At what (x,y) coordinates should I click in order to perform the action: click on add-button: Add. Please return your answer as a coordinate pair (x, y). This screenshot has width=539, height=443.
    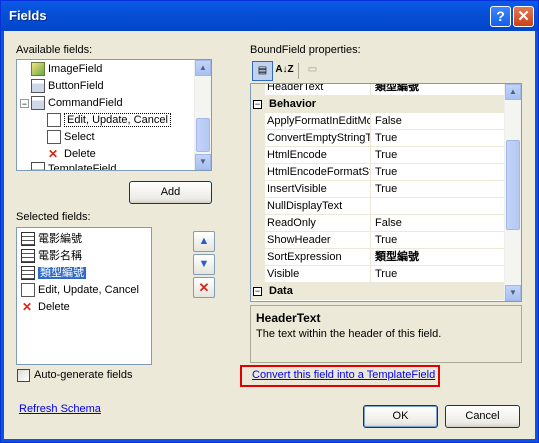
    Looking at the image, I should click on (170, 192).